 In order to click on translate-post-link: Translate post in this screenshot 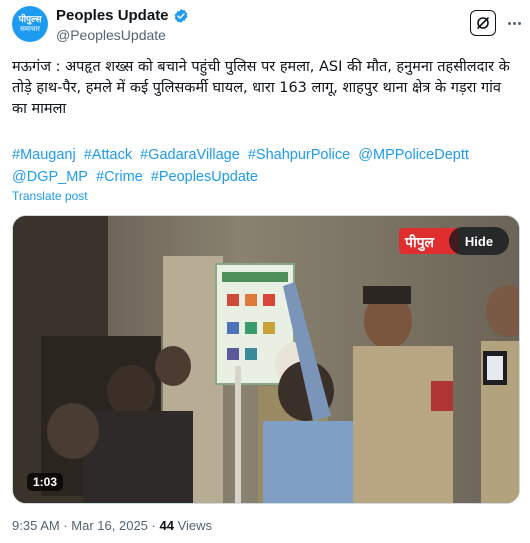, I will do `click(50, 196)`.